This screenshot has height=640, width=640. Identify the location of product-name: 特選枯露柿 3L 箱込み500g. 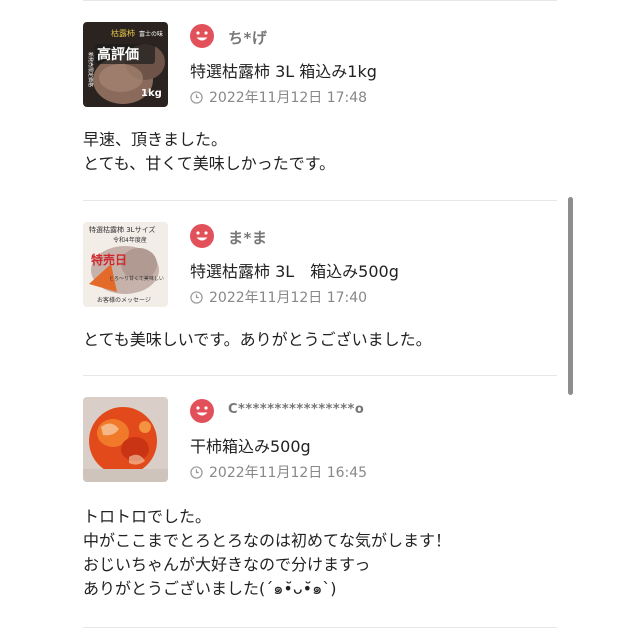
(294, 270).